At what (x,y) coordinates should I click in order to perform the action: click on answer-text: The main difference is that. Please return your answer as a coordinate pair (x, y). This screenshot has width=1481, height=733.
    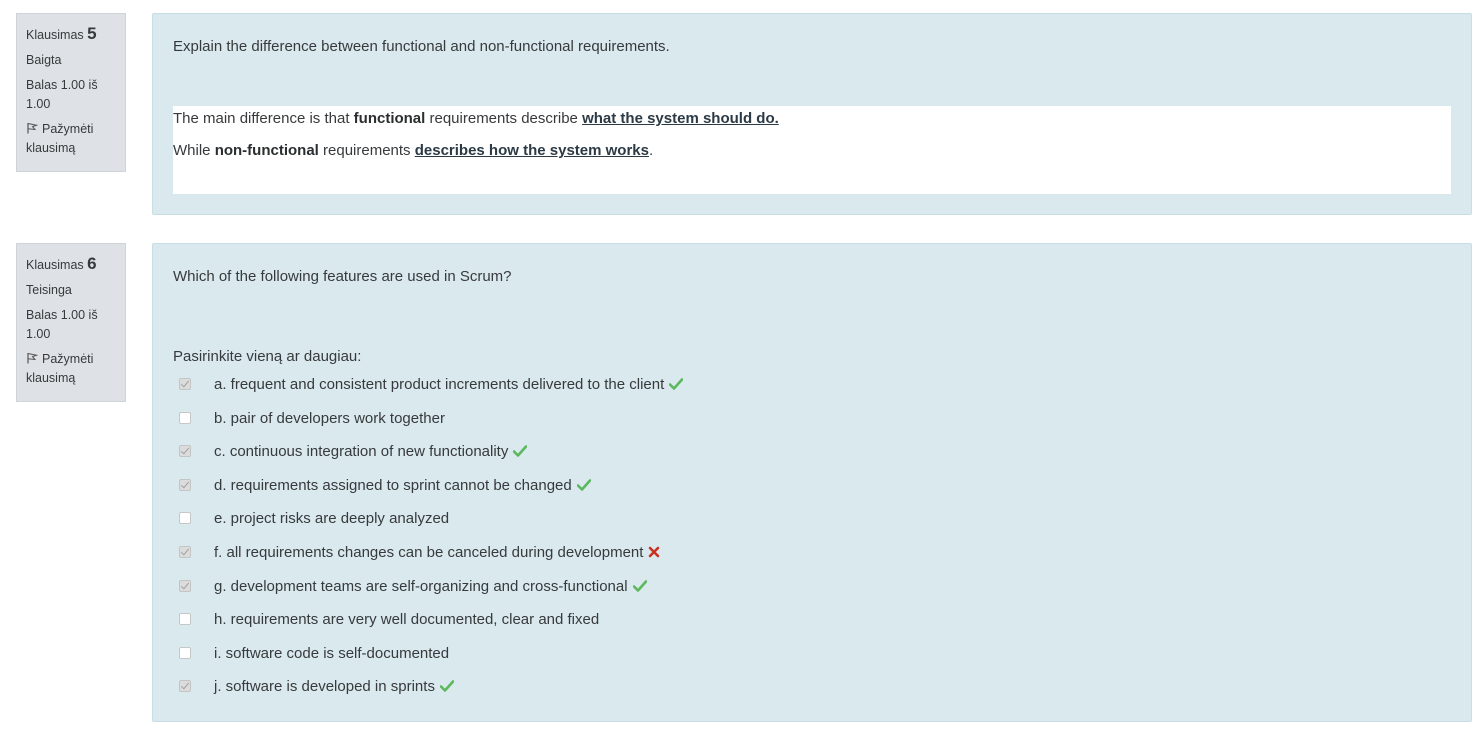
    Looking at the image, I should click on (263, 118).